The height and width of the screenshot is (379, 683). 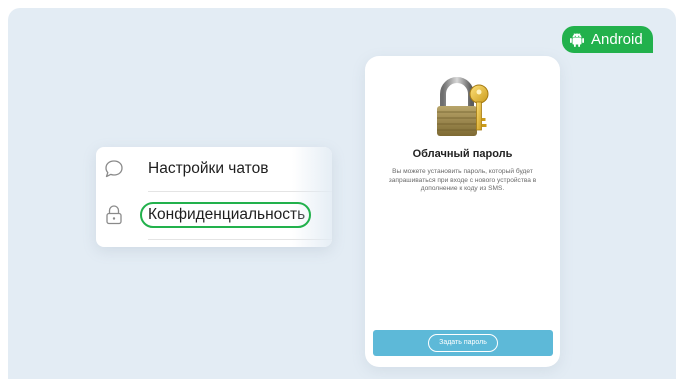 I want to click on settings-item-label: Настройки чатов, so click(x=208, y=168).